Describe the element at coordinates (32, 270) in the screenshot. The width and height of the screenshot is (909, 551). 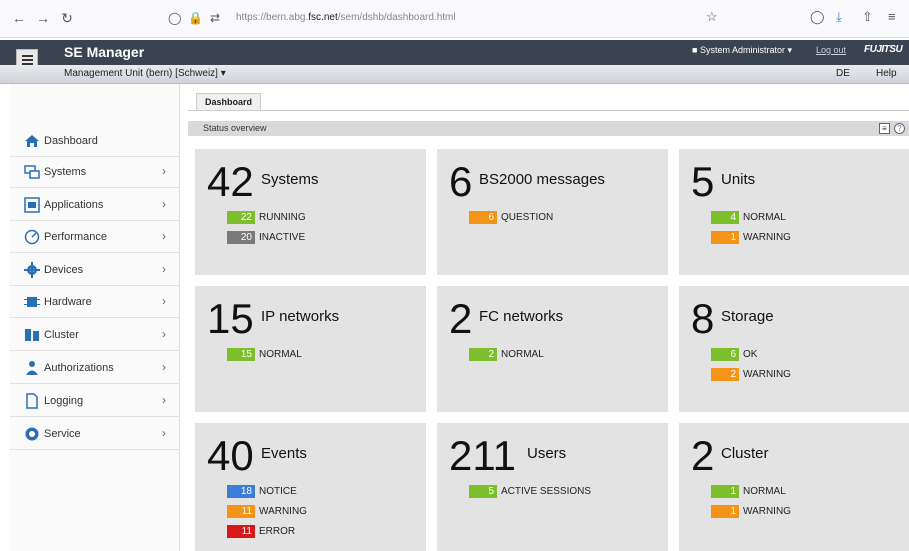
I see `devices-icon` at that location.